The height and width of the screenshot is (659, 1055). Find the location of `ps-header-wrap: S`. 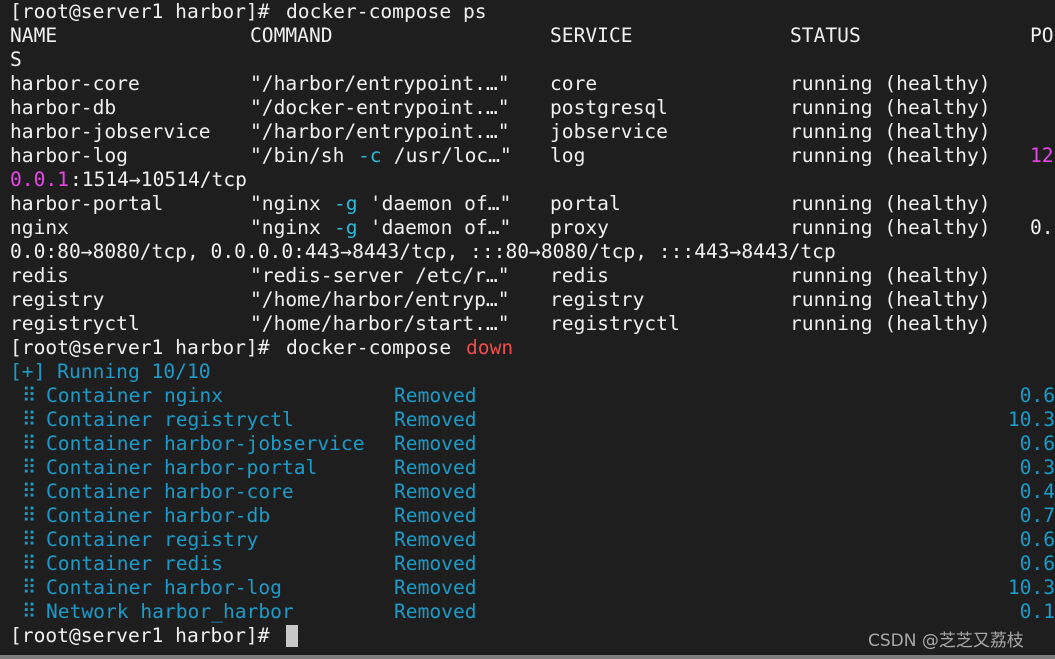

ps-header-wrap: S is located at coordinates (532, 60).